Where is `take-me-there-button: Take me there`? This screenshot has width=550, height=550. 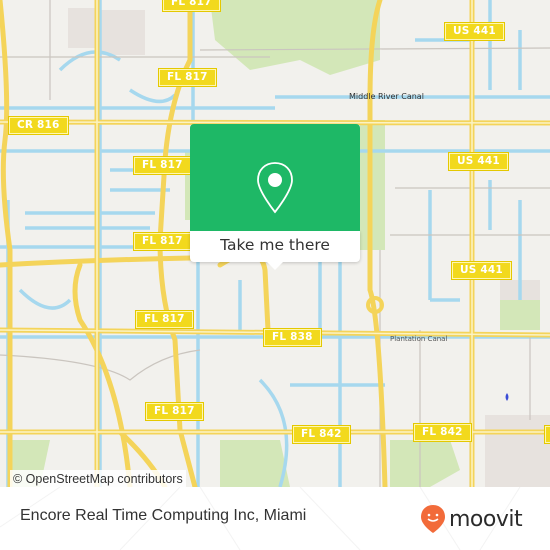
take-me-there-button: Take me there is located at coordinates (275, 246).